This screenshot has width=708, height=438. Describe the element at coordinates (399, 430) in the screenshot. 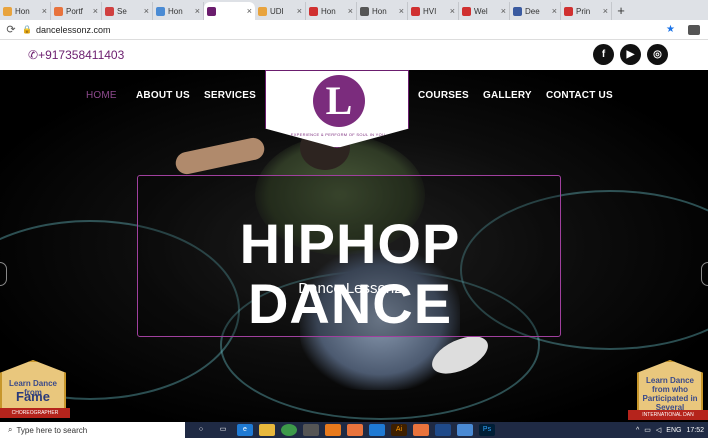

I see `illustrator-icon: Ai` at that location.